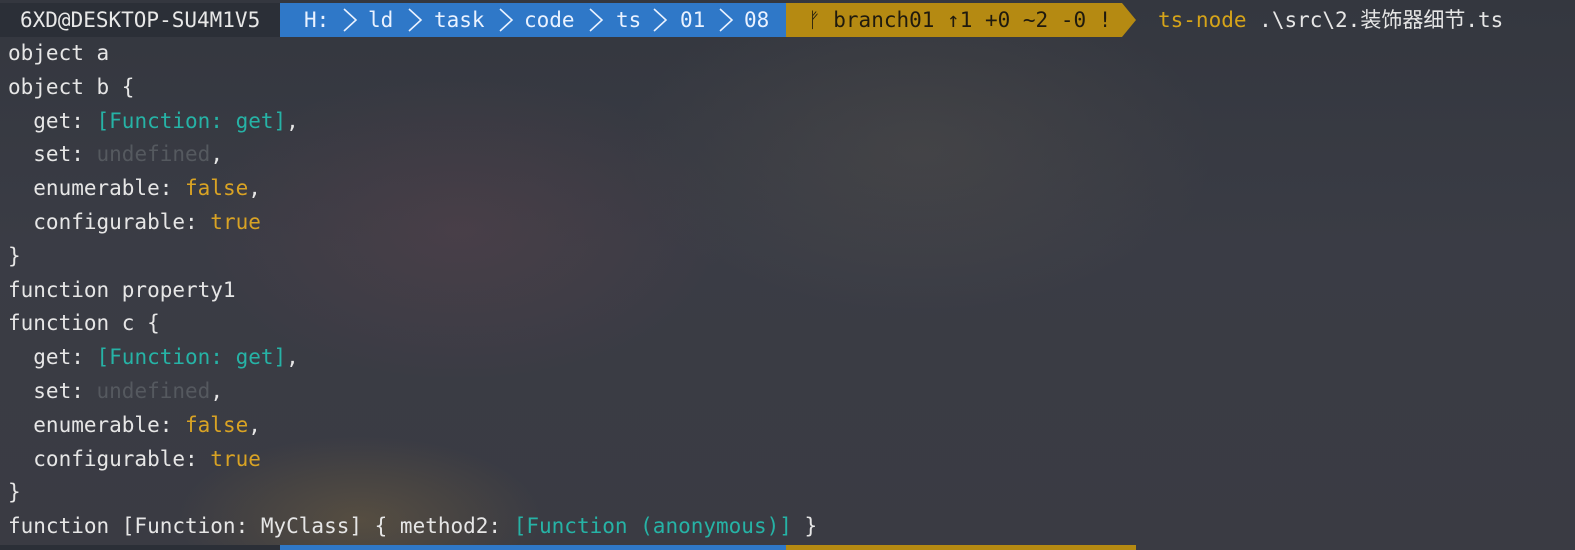  What do you see at coordinates (549, 20) in the screenshot?
I see `path-segment: code` at bounding box center [549, 20].